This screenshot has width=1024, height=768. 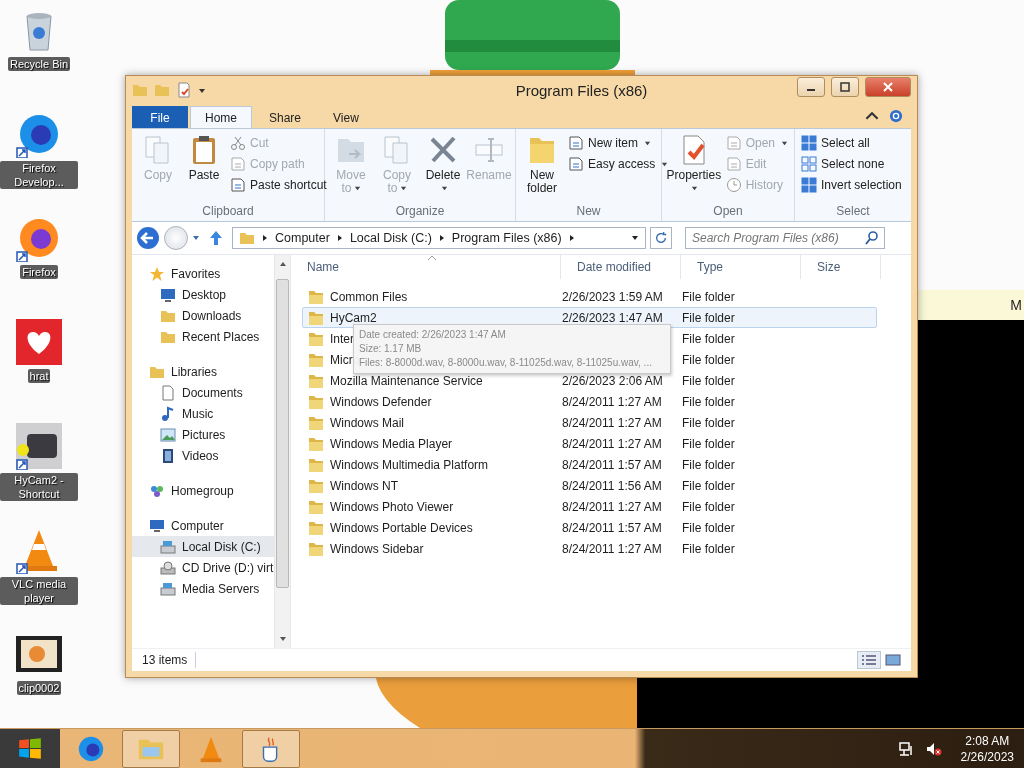 What do you see at coordinates (728, 212) in the screenshot?
I see `group-label: Open` at bounding box center [728, 212].